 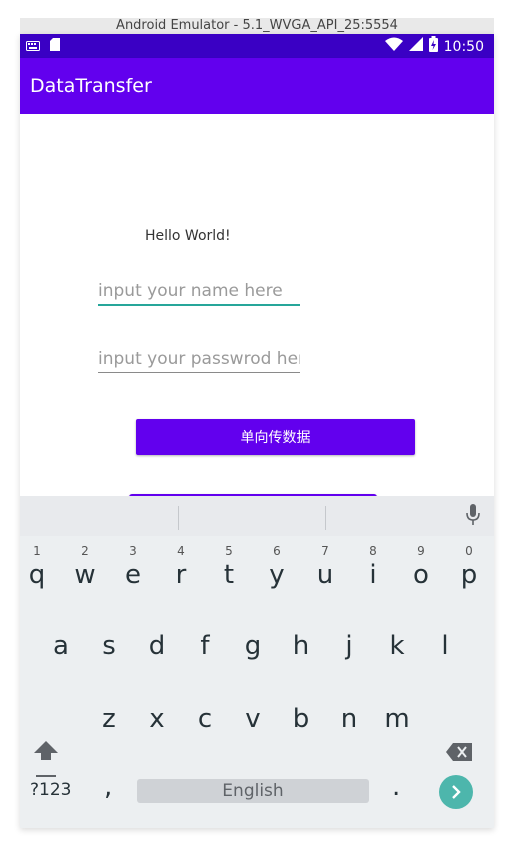 What do you see at coordinates (393, 46) in the screenshot?
I see `wifi-icon` at bounding box center [393, 46].